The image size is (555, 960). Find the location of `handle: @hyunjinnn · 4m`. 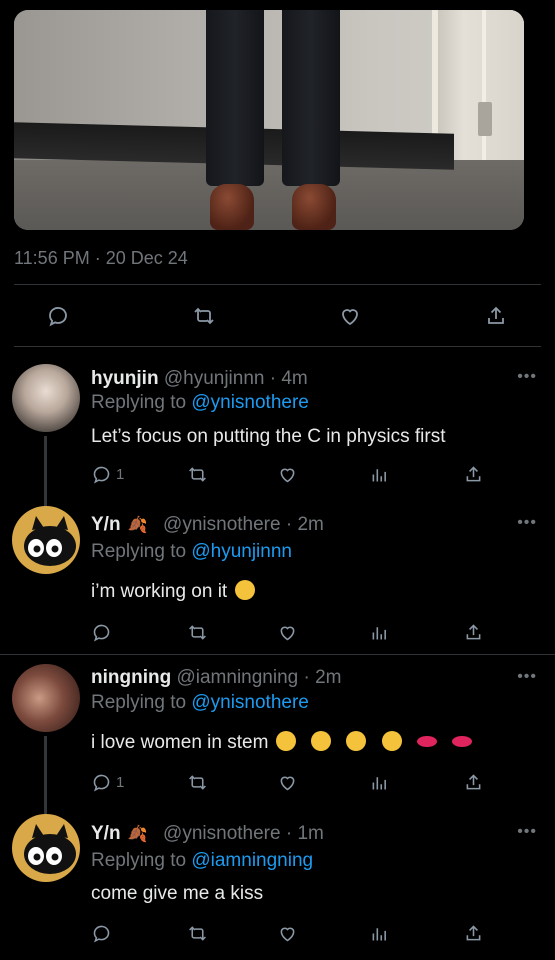

handle: @hyunjinnn · 4m is located at coordinates (236, 378).